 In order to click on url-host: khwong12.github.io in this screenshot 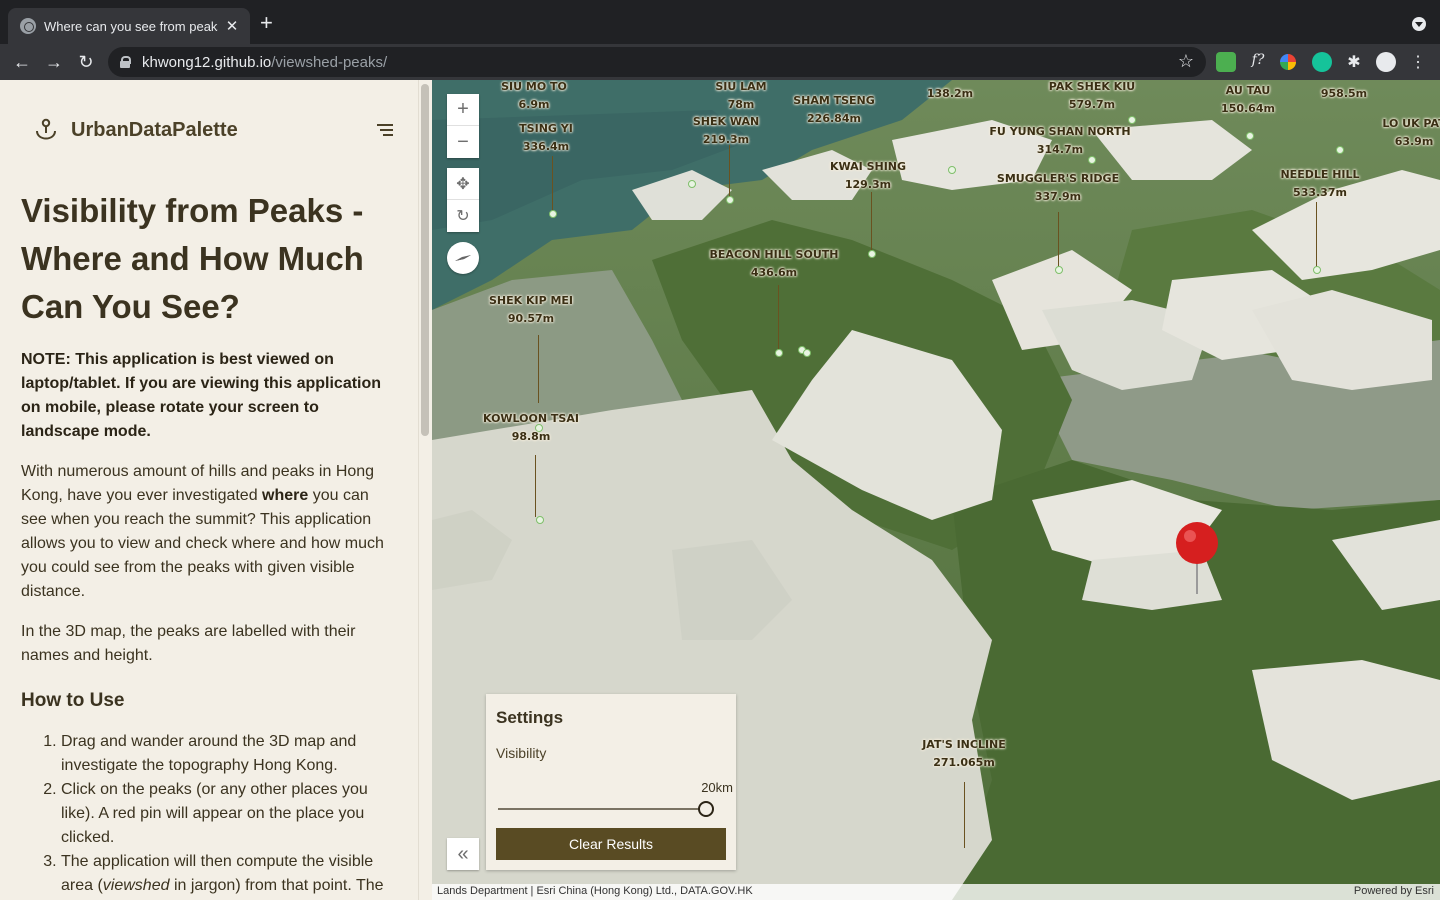, I will do `click(207, 62)`.